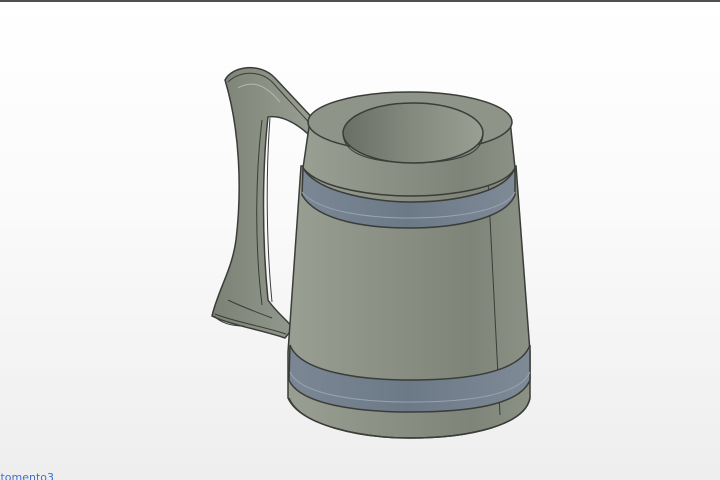 The height and width of the screenshot is (480, 720). What do you see at coordinates (413, 133) in the screenshot?
I see `inner-opening` at bounding box center [413, 133].